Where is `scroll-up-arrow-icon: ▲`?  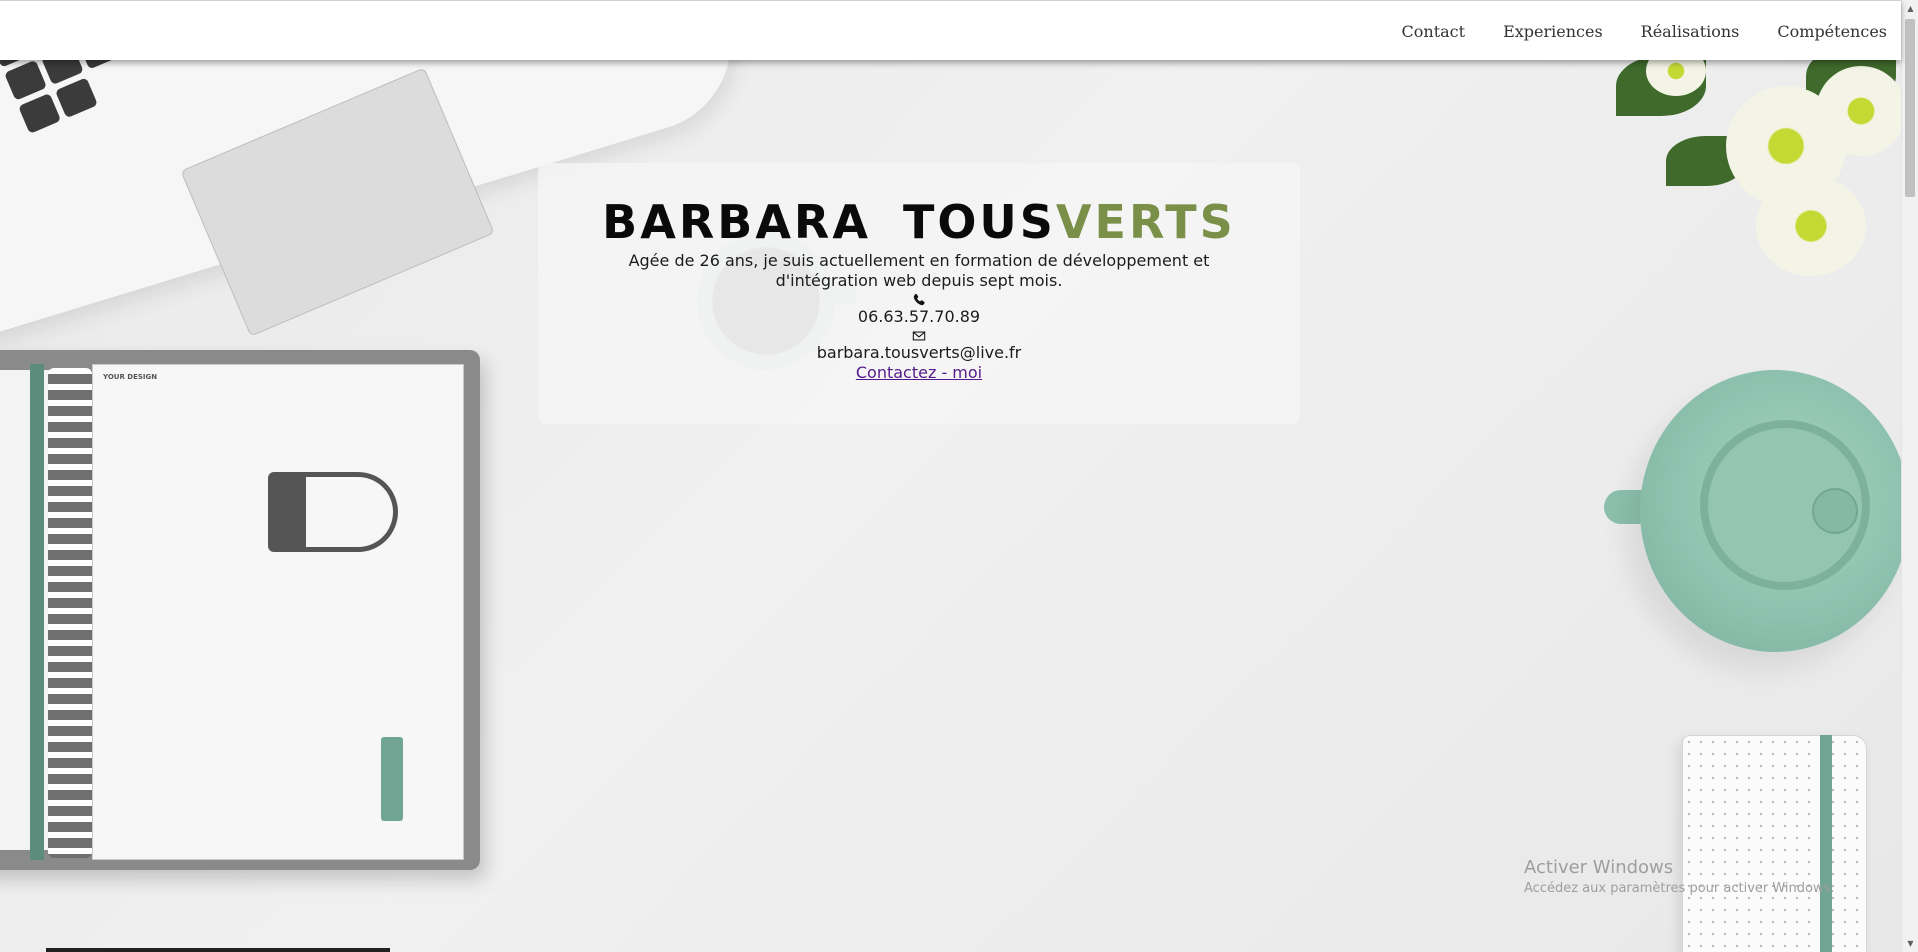
scroll-up-arrow-icon: ▲ is located at coordinates (1910, 8).